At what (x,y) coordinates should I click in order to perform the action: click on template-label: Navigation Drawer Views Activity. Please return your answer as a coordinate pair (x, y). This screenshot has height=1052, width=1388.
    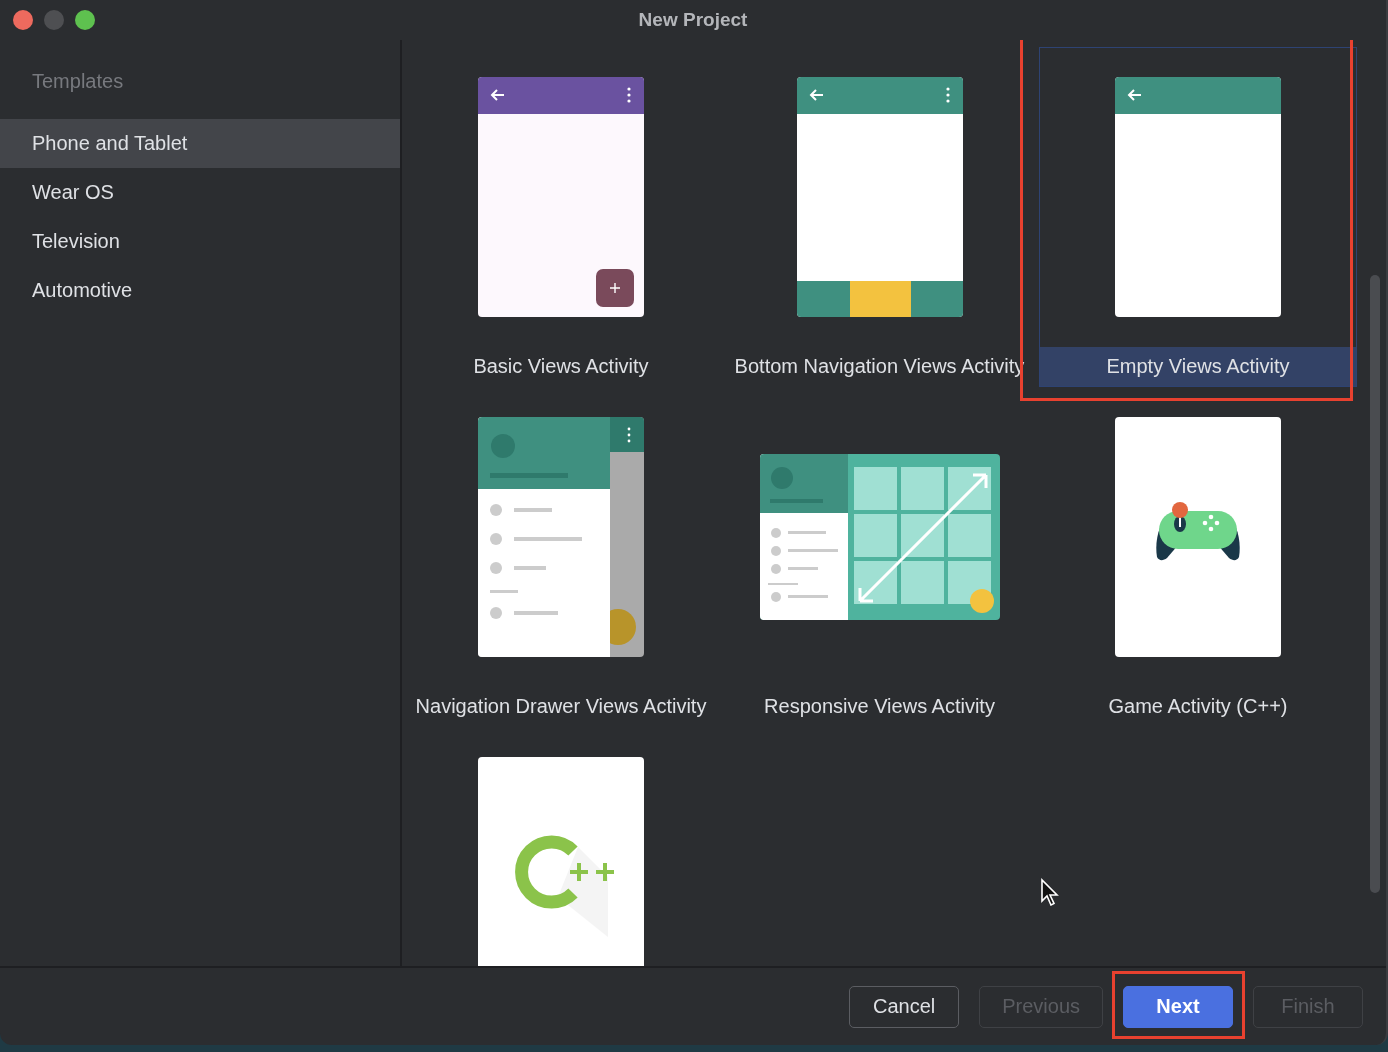
    Looking at the image, I should click on (561, 706).